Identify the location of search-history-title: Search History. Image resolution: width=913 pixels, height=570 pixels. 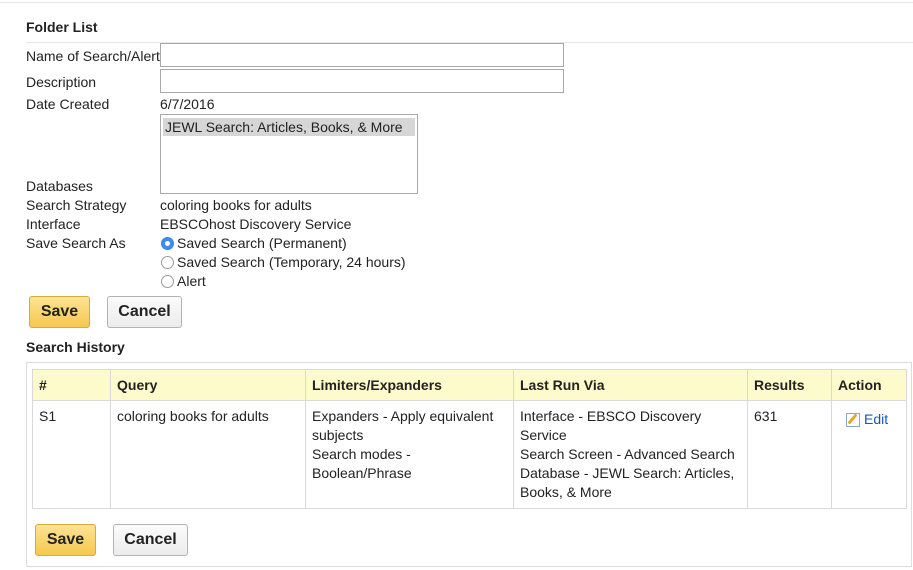
(75, 347).